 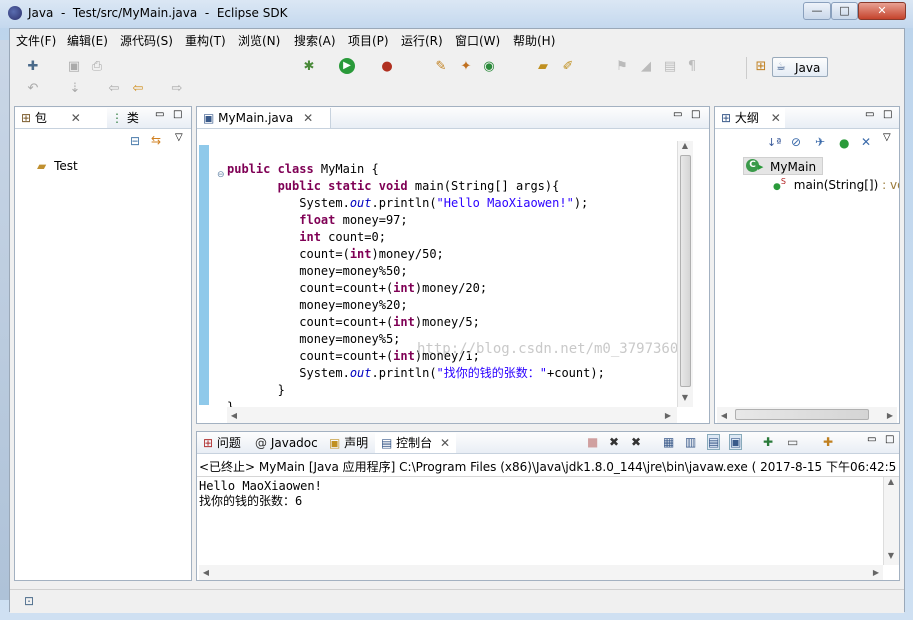 I want to click on show-whitespace-icon: ▤, so click(x=670, y=67).